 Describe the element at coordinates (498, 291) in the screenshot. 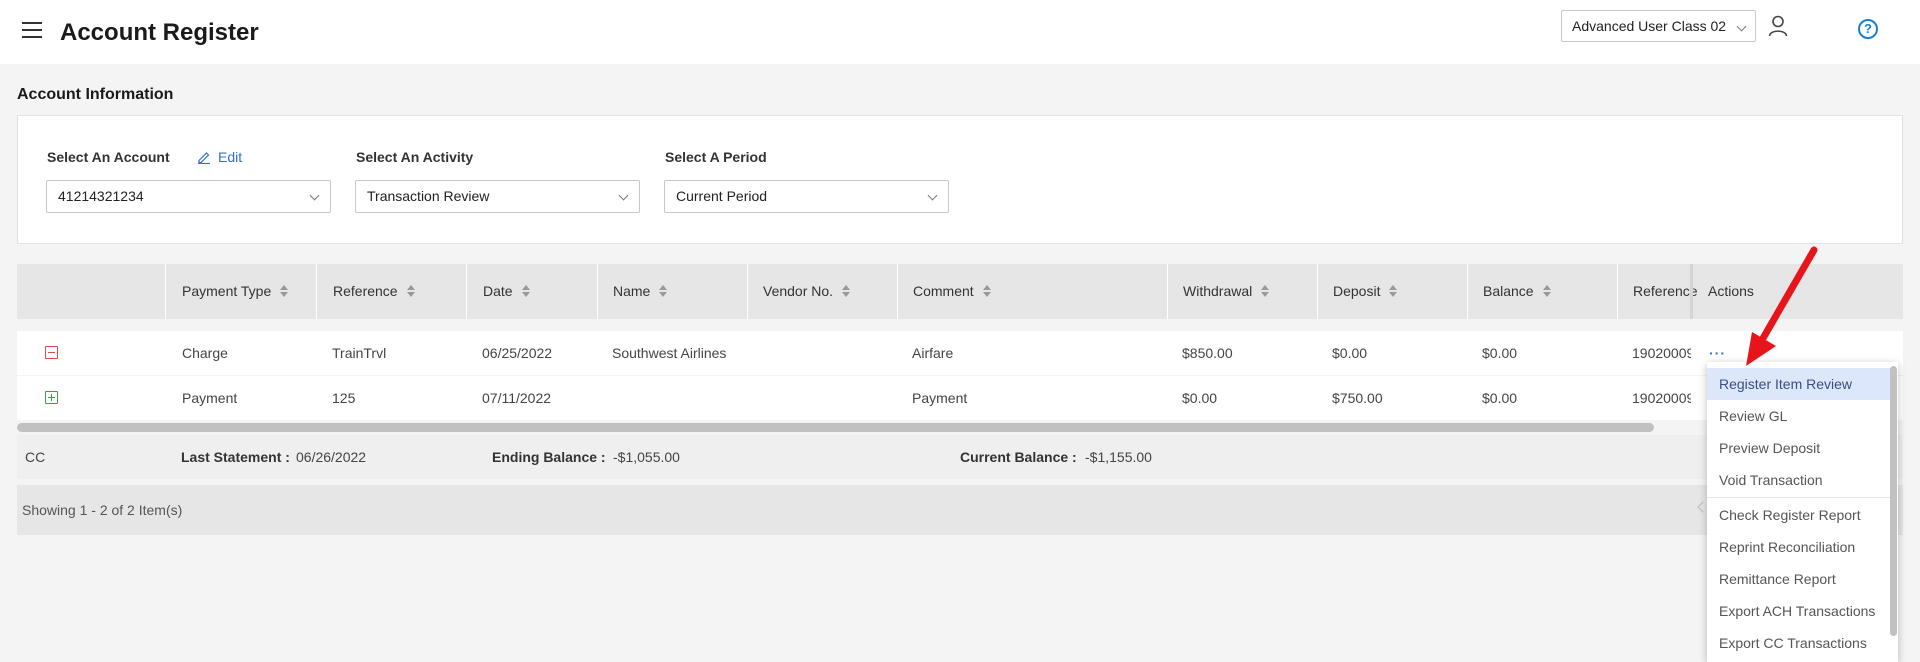

I see `col-date-label: Date` at that location.